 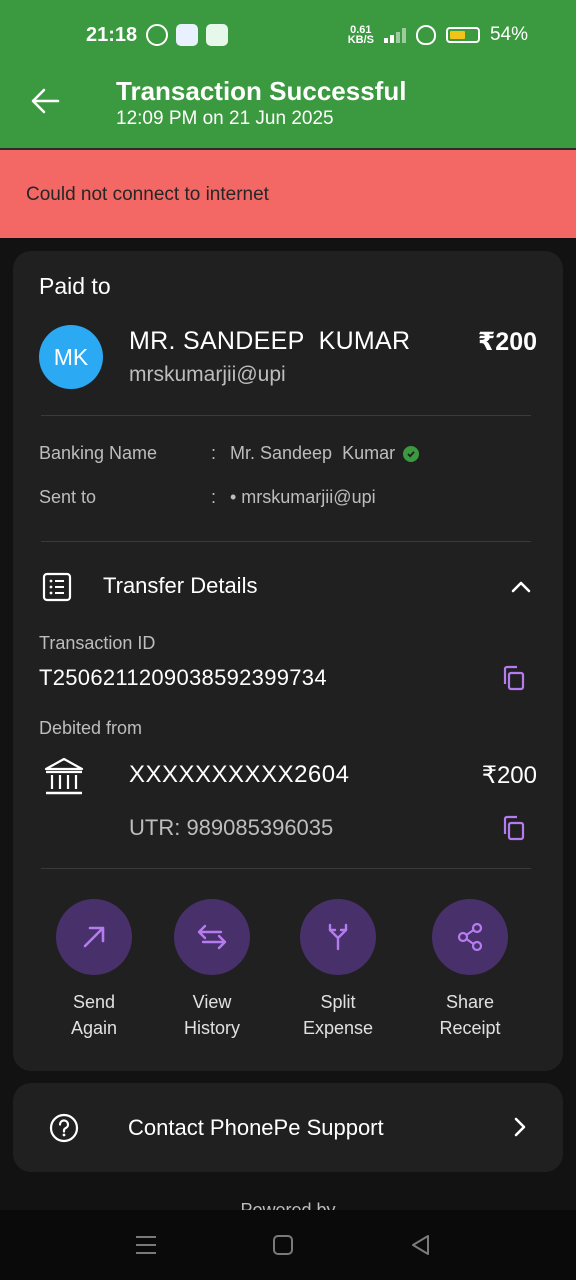 What do you see at coordinates (97, 643) in the screenshot?
I see `transaction-id-label: Transaction ID` at bounding box center [97, 643].